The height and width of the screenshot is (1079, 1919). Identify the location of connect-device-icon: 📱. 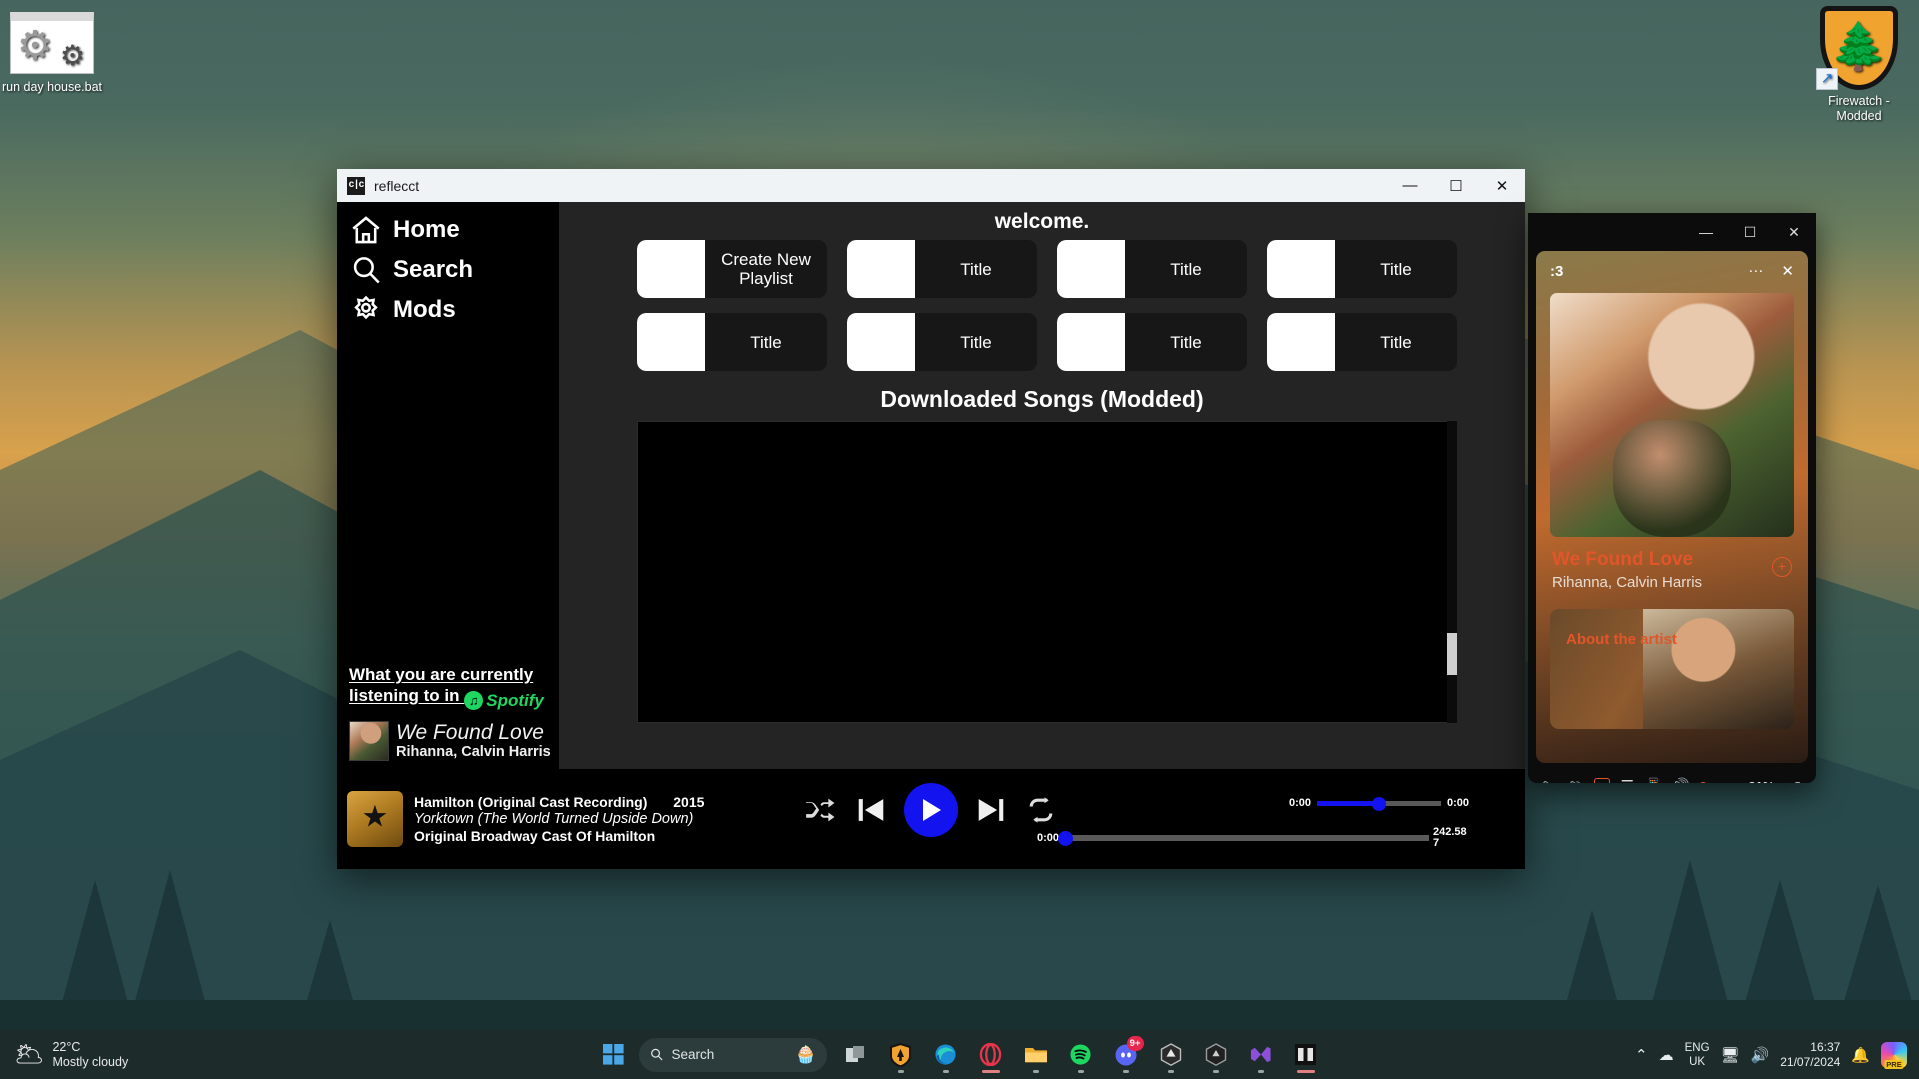
(1653, 780).